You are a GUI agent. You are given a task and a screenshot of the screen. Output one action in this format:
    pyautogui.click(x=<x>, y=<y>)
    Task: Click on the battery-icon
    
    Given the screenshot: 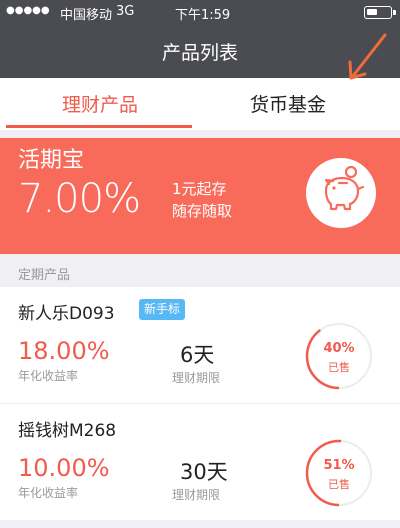 What is the action you would take?
    pyautogui.click(x=380, y=12)
    